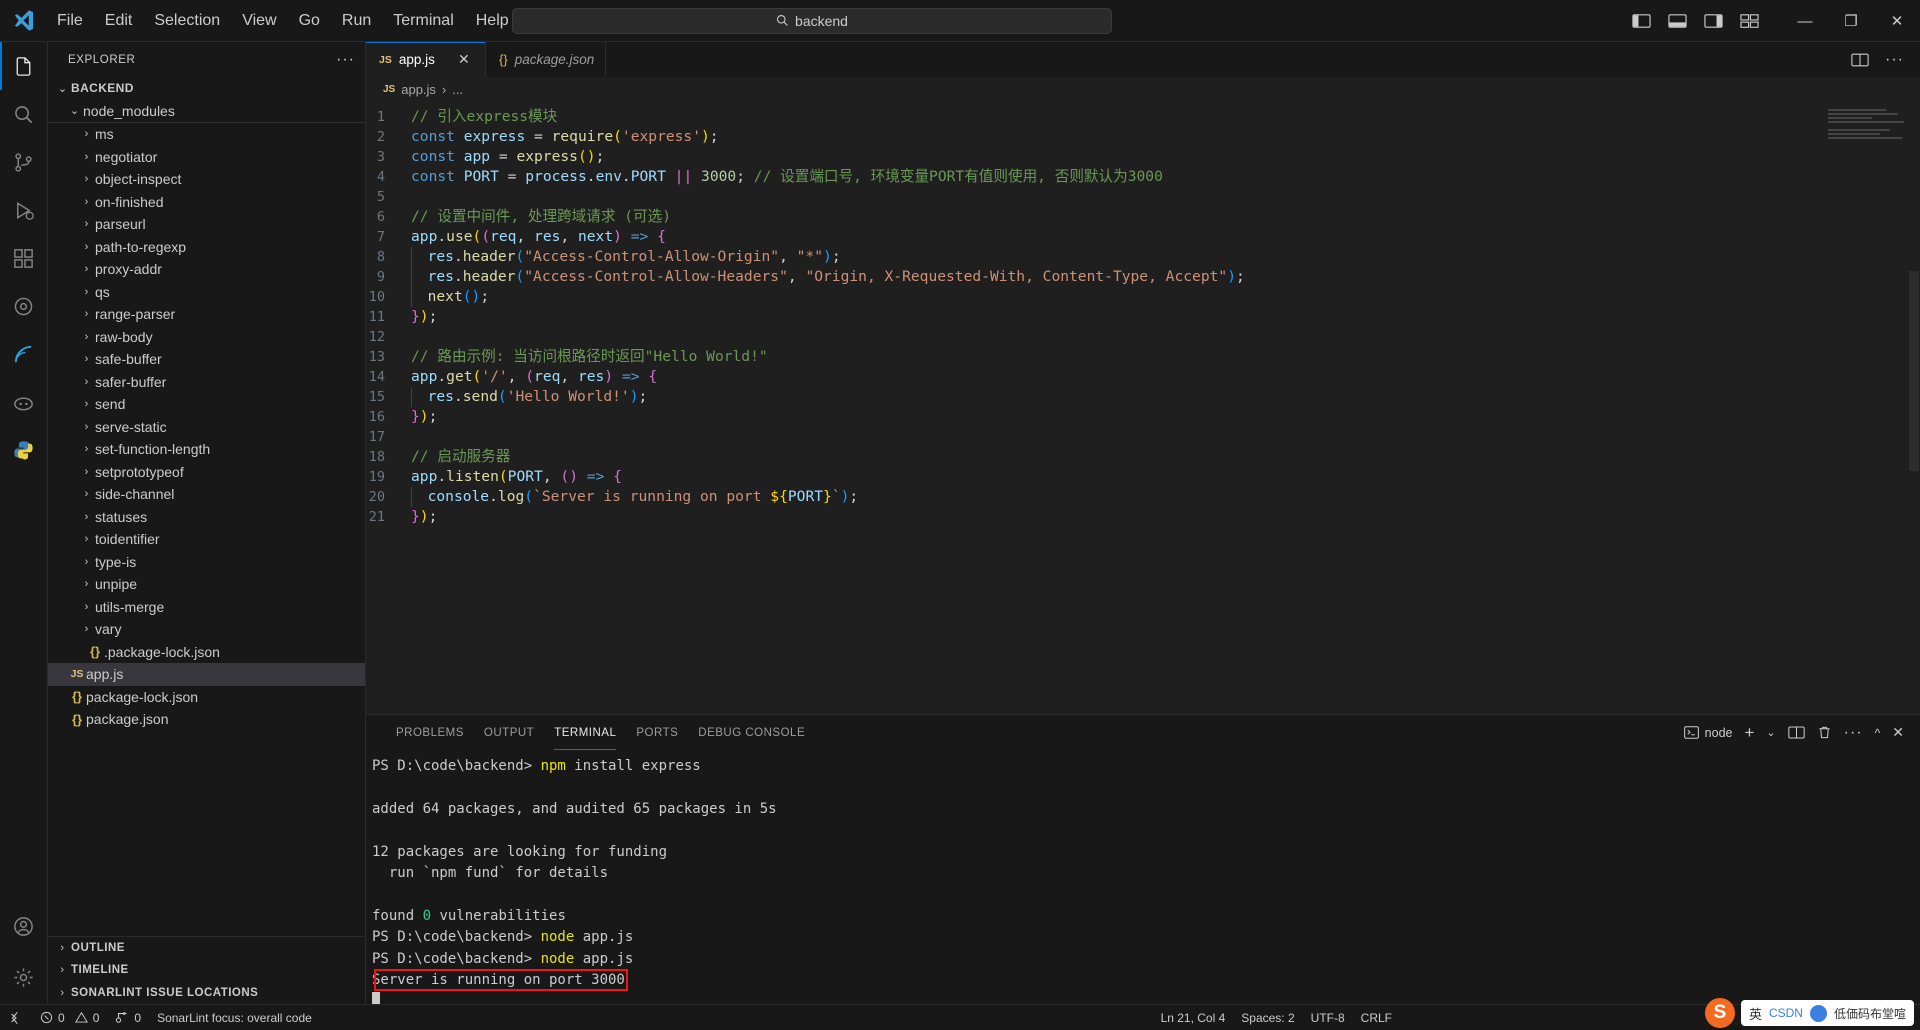 The height and width of the screenshot is (1030, 1920). I want to click on terminal-shell-chip: node, so click(1707, 733).